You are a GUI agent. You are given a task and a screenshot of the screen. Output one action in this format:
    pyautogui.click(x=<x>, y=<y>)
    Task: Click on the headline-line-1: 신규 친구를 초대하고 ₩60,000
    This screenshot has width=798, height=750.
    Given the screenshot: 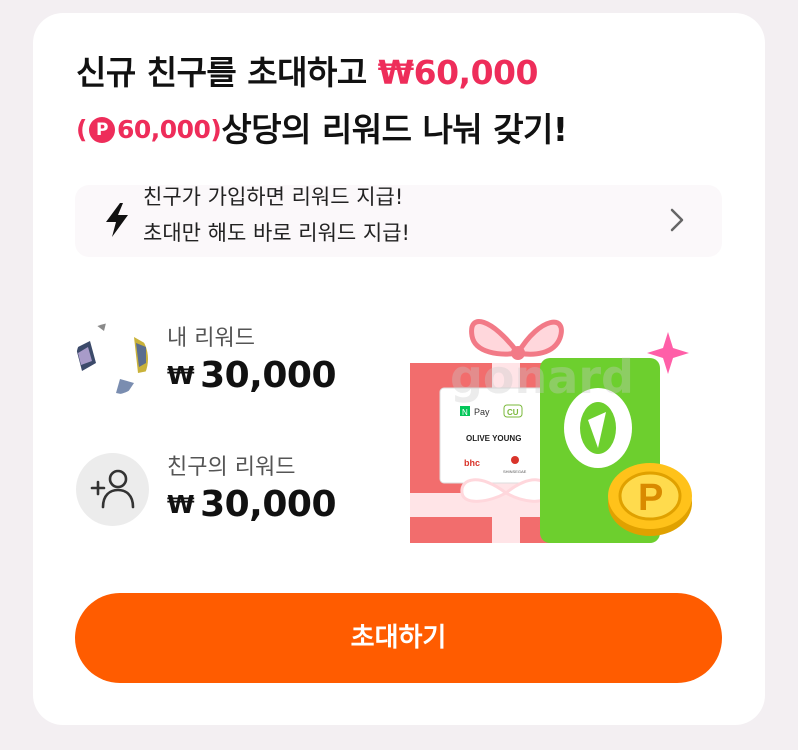 What is the action you would take?
    pyautogui.click(x=406, y=82)
    